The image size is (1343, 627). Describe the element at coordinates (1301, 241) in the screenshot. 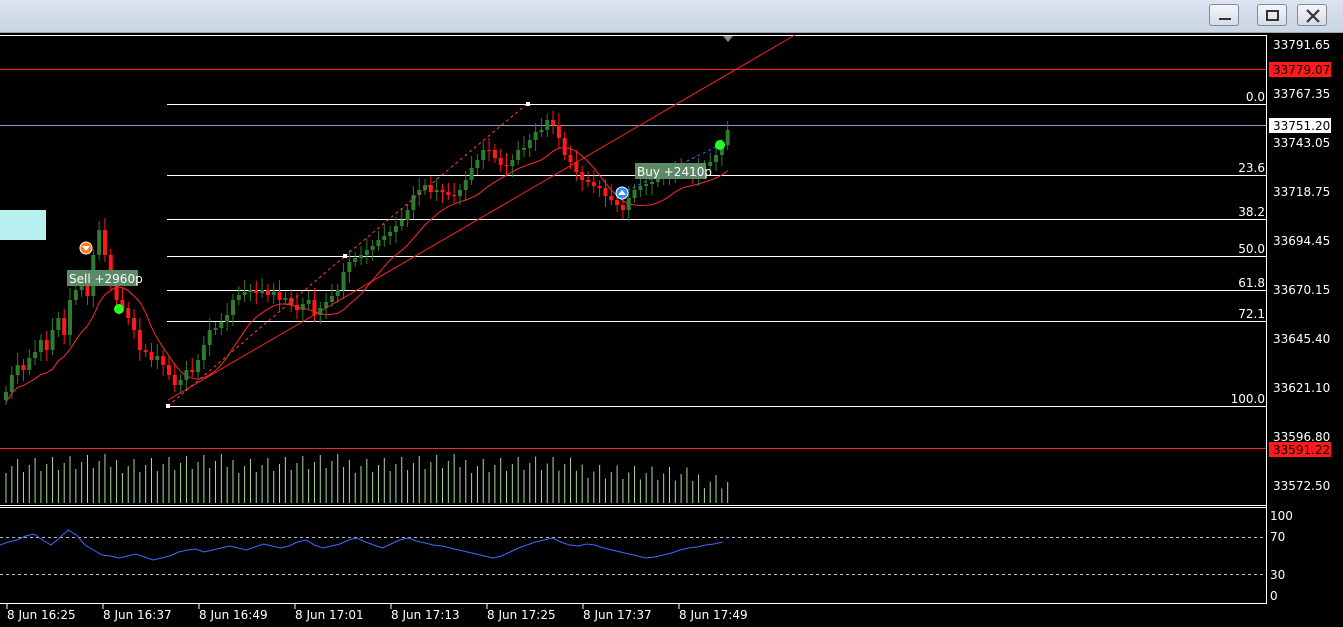

I see `price-label-5: 33694.45` at that location.